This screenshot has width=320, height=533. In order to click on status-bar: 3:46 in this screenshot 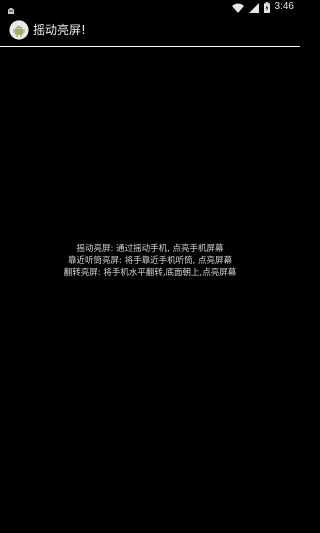, I will do `click(150, 8)`.